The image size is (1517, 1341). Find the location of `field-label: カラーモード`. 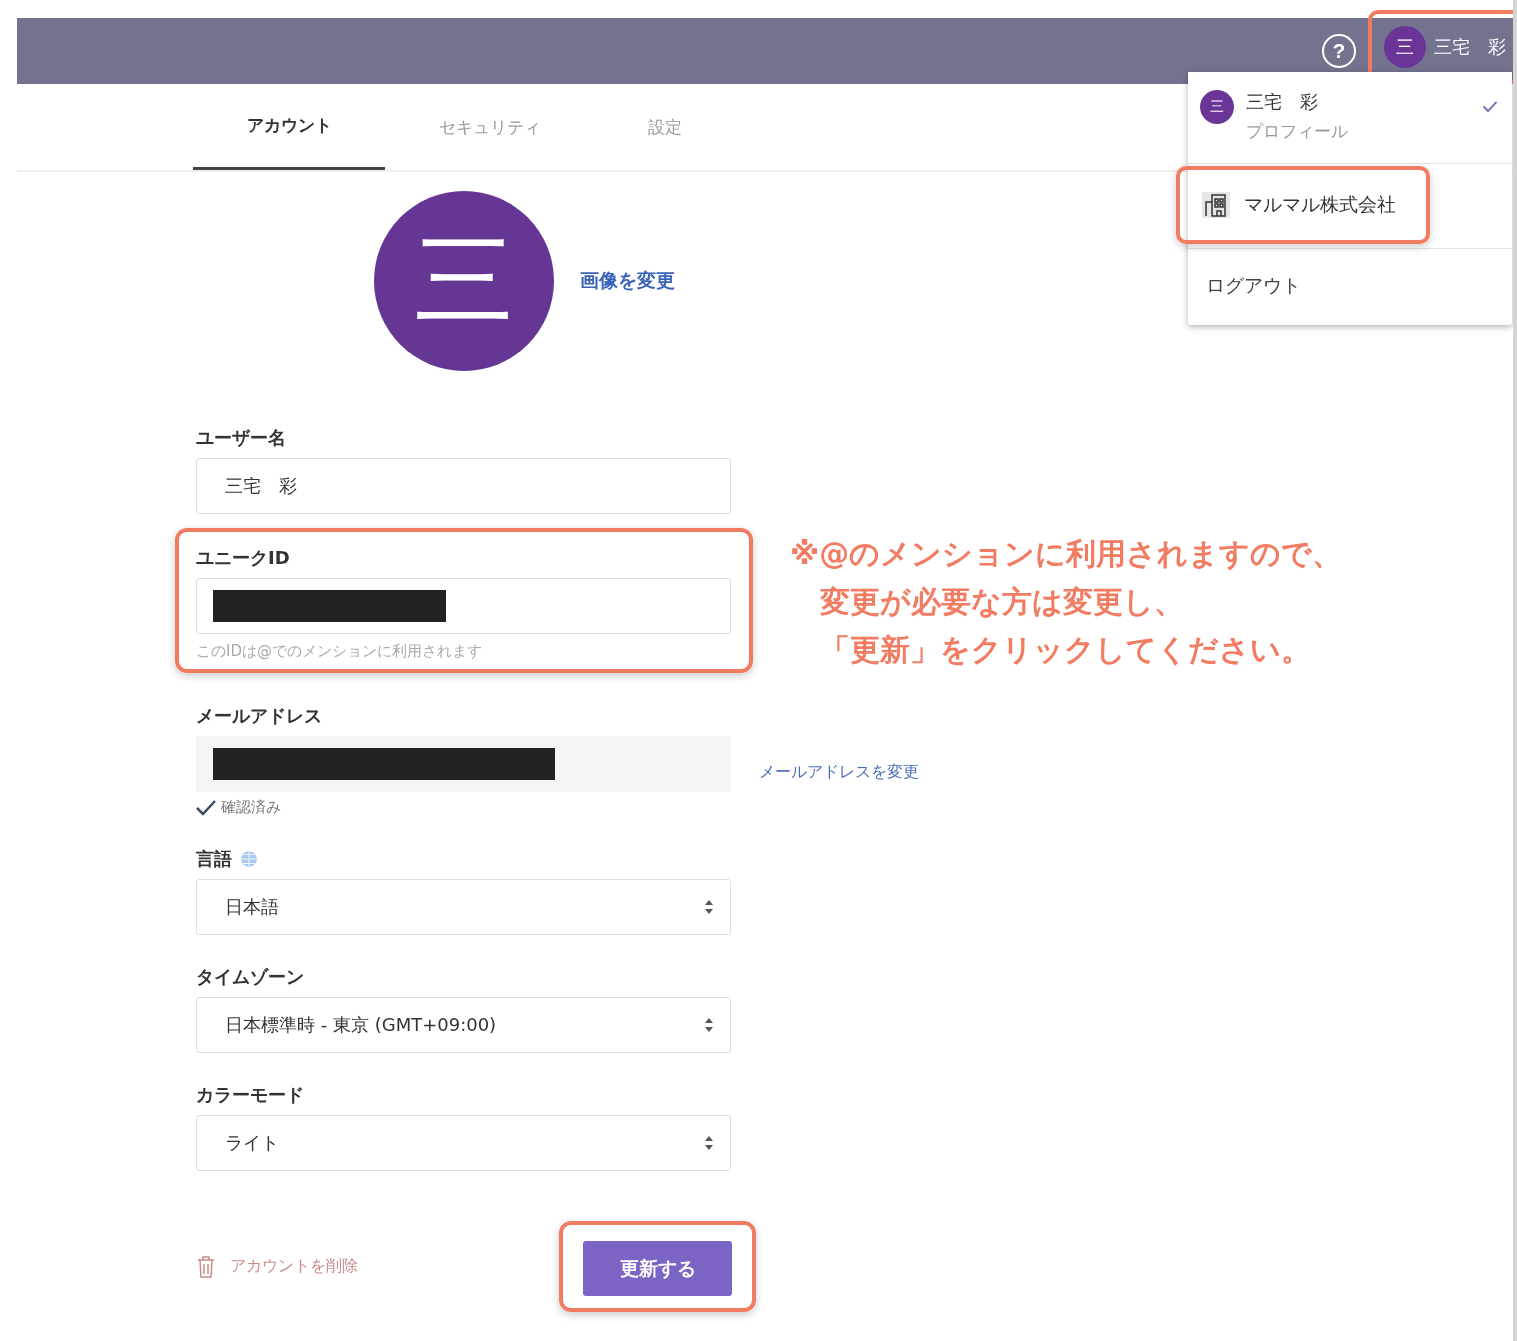

field-label: カラーモード is located at coordinates (250, 1095).